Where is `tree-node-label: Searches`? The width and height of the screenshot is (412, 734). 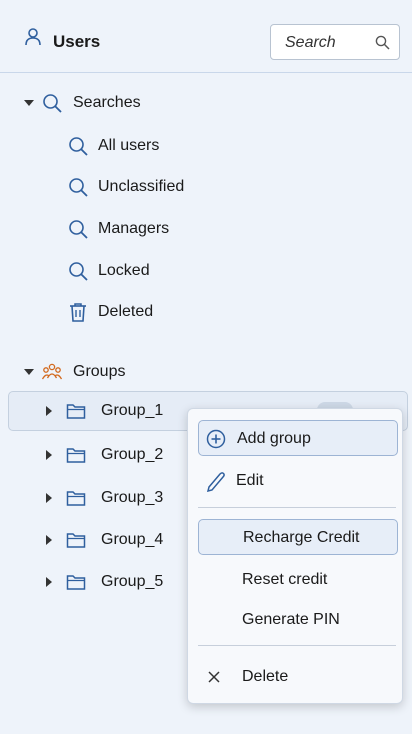 tree-node-label: Searches is located at coordinates (107, 102).